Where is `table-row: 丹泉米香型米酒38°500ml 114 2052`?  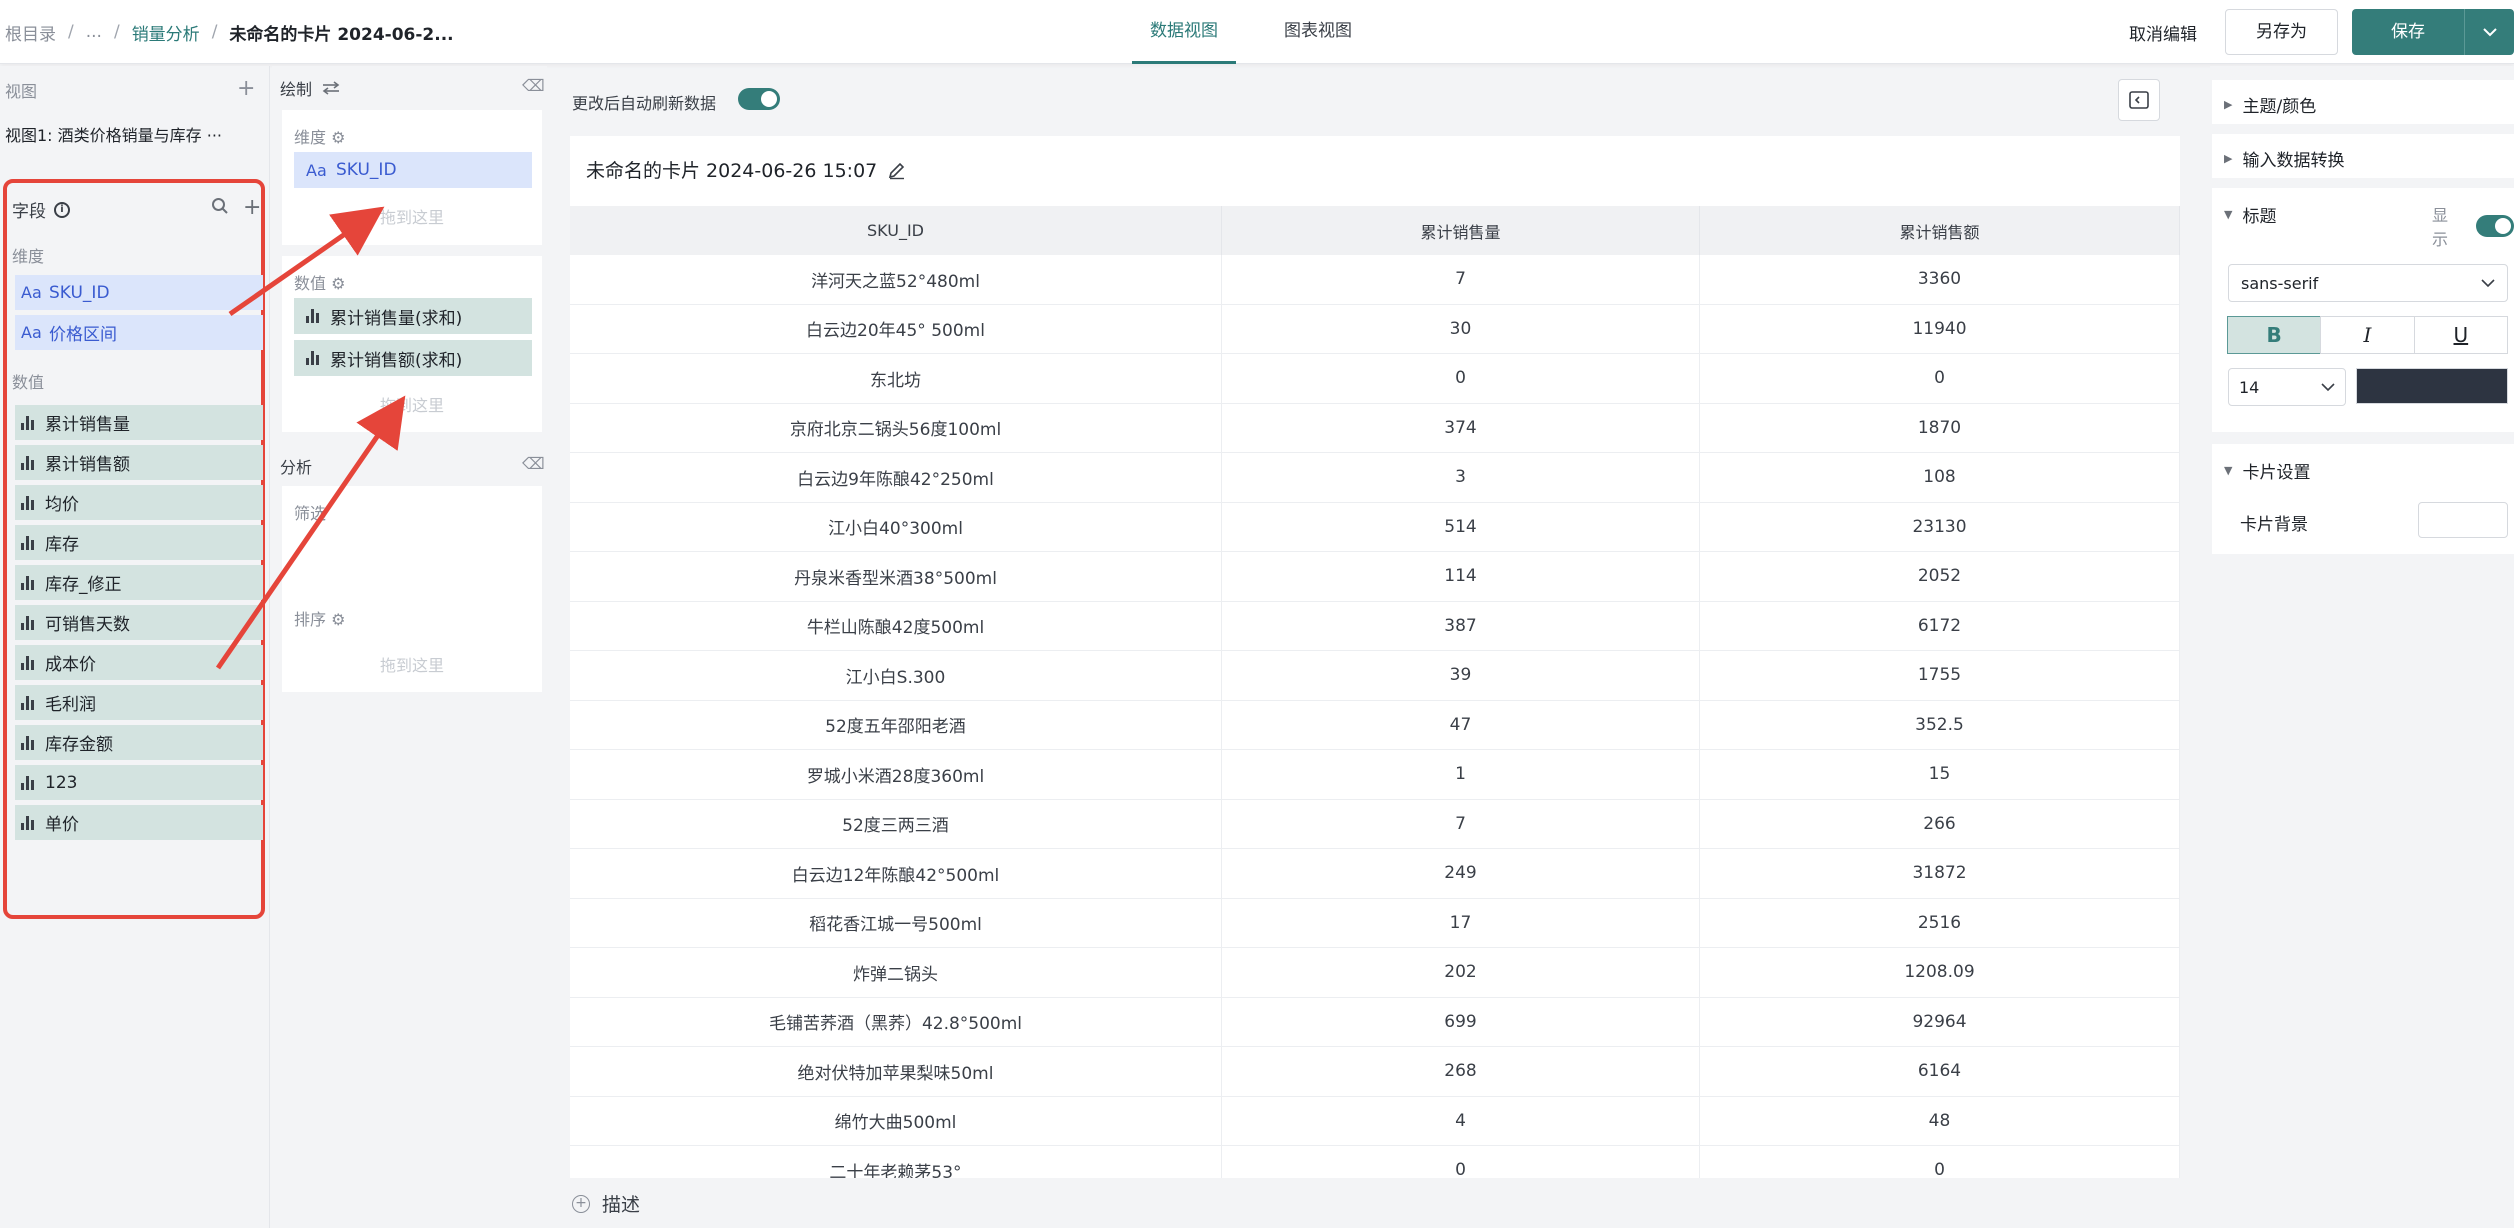 table-row: 丹泉米香型米酒38°500ml 114 2052 is located at coordinates (1375, 577).